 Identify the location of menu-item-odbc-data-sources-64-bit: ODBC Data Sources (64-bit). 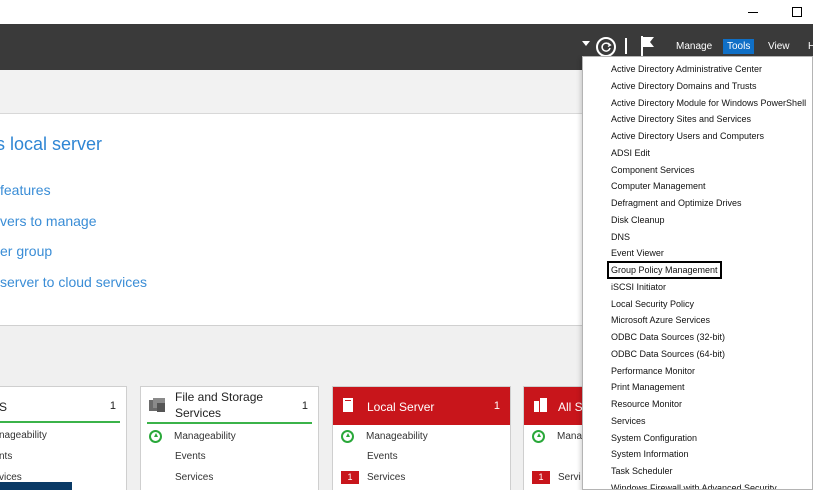
(668, 354).